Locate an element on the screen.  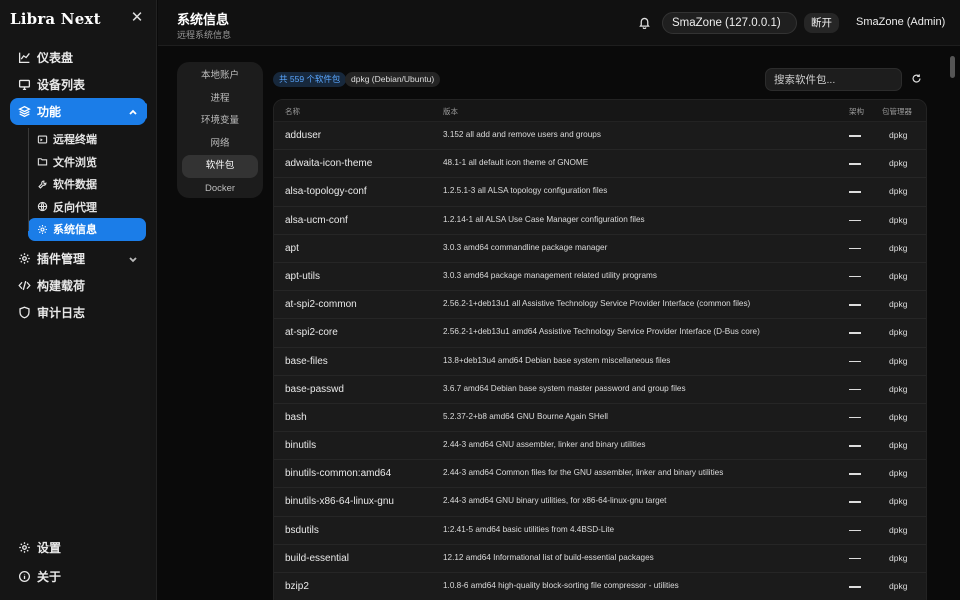
sidebar-item-software-data: 软件数据 is located at coordinates (87, 184).